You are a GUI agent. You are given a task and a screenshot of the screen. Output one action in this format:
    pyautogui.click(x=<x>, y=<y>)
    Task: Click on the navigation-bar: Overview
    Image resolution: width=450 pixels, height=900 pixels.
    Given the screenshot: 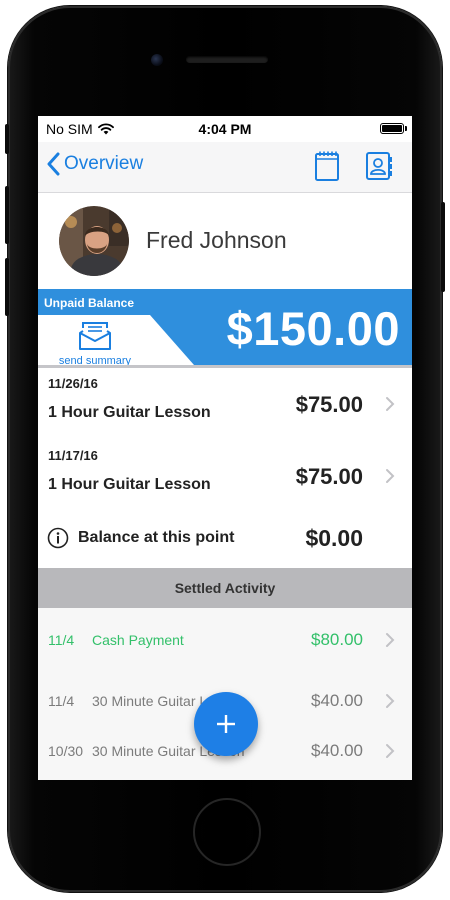 What is the action you would take?
    pyautogui.click(x=225, y=167)
    